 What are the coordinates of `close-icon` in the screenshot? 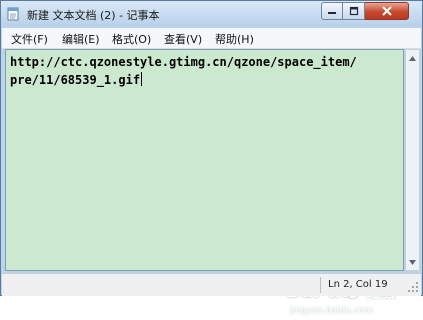 It's located at (386, 11).